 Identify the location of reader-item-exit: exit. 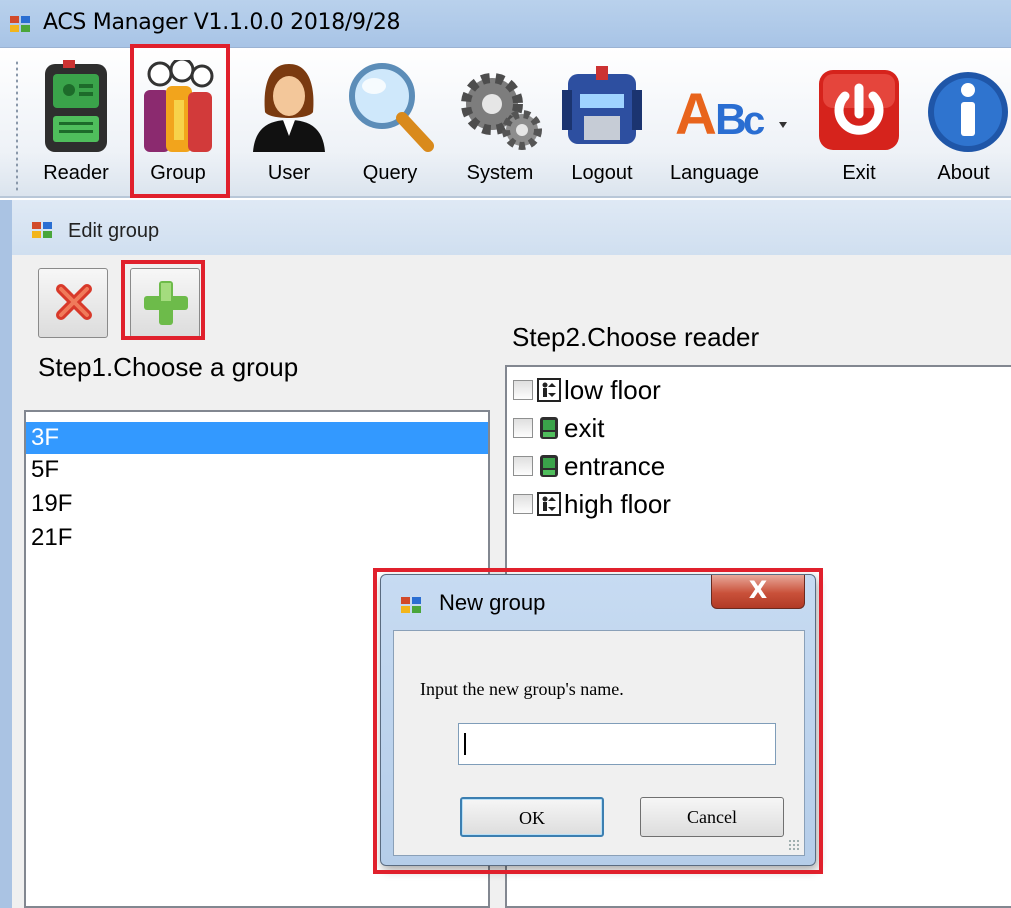
(759, 428).